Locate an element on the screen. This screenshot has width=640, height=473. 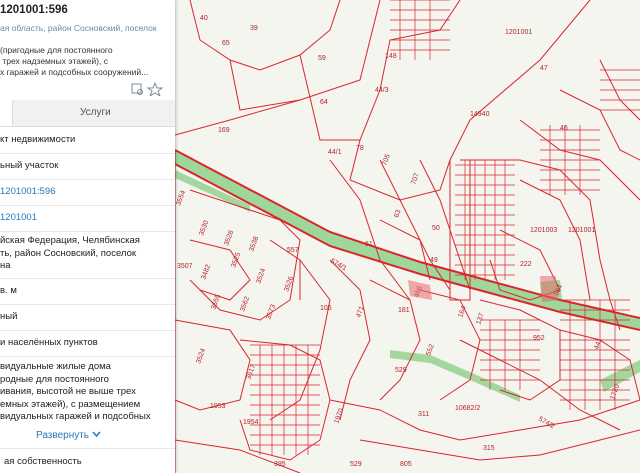
tab-services: Услуги is located at coordinates (95, 112).